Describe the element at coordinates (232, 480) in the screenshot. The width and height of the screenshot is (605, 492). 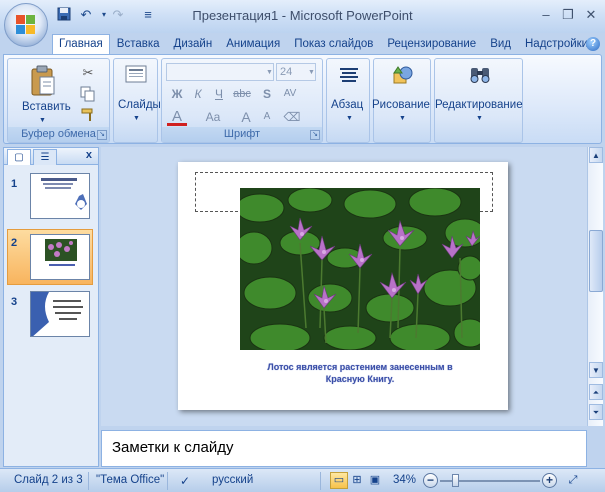
I see `language-status: русский` at that location.